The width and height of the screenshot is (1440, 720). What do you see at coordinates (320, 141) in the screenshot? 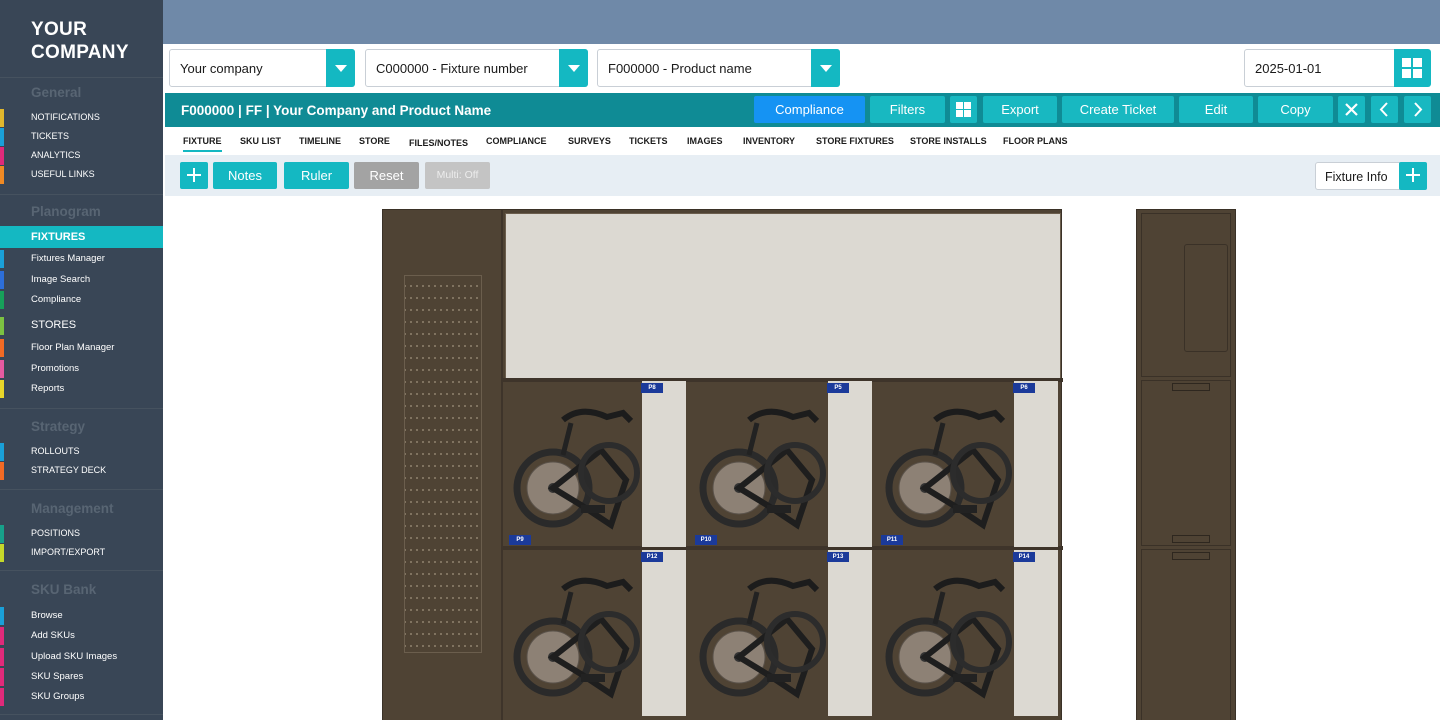
I see `tab-timeline: TIMELINE` at bounding box center [320, 141].